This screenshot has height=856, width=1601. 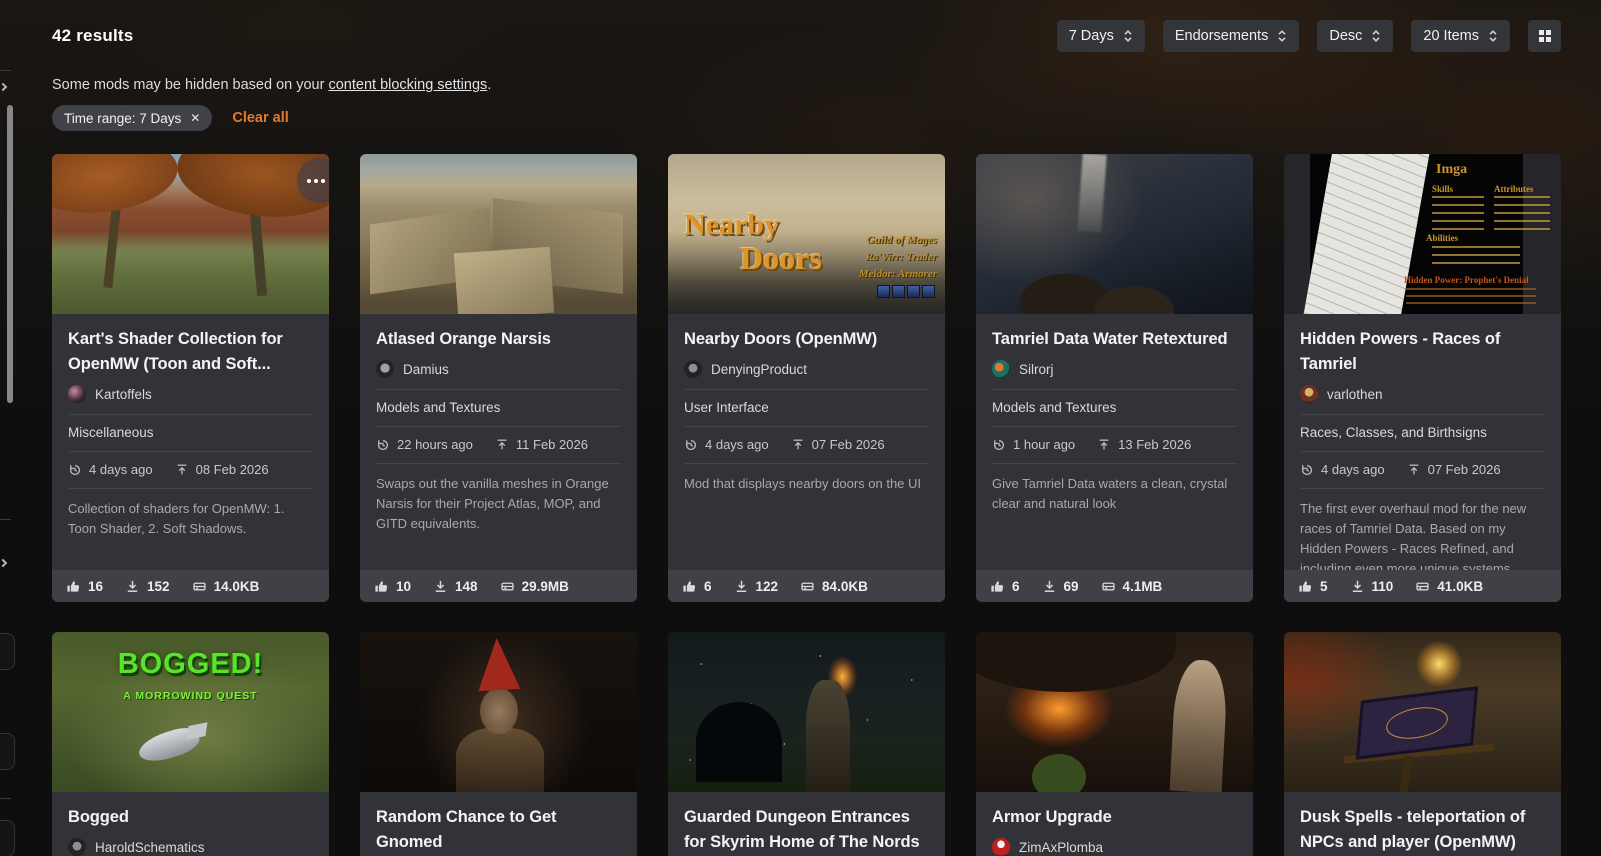 I want to click on sheet-title-text: Imga, so click(x=1452, y=169).